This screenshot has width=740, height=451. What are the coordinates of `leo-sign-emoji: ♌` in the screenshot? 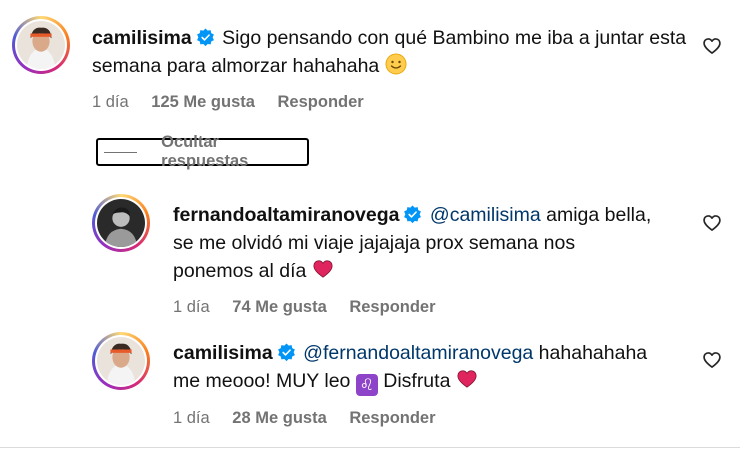 It's located at (366, 385).